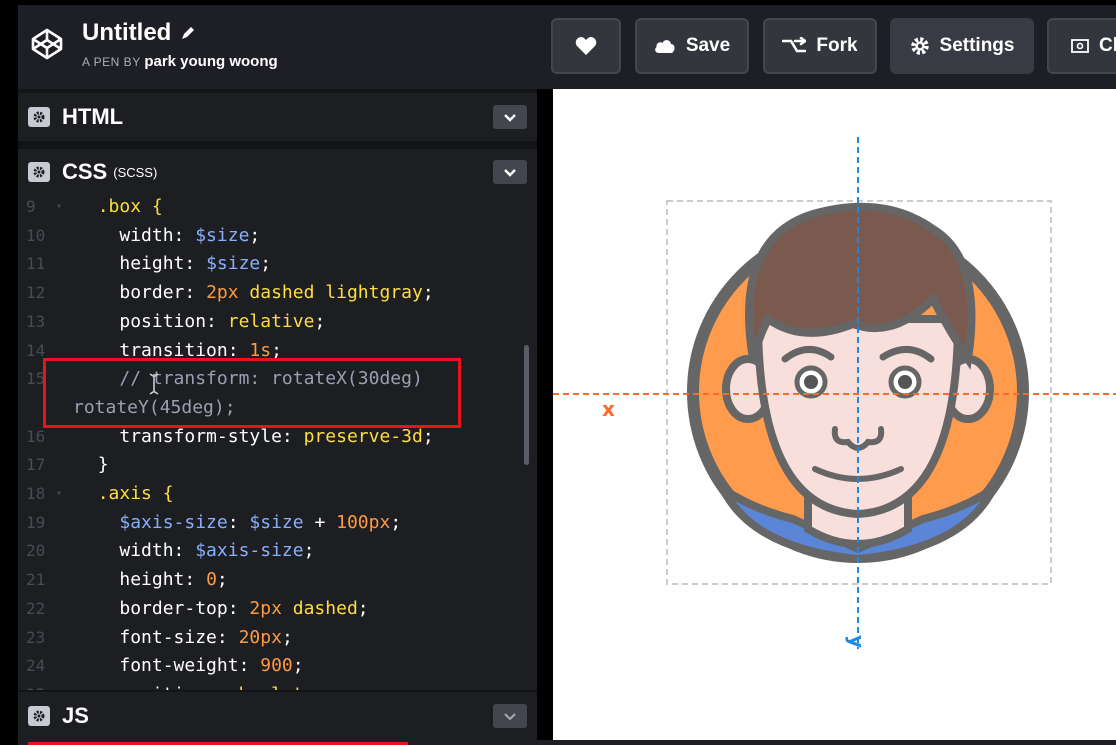 This screenshot has height=745, width=1116. What do you see at coordinates (36, 264) in the screenshot?
I see `line-number: 11` at bounding box center [36, 264].